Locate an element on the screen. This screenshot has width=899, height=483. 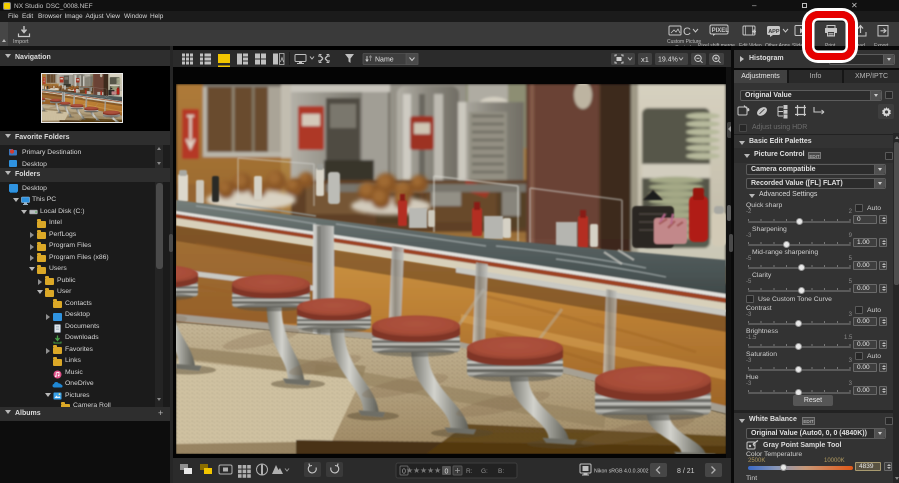
svg-text: 0 is located at coordinates (447, 471).